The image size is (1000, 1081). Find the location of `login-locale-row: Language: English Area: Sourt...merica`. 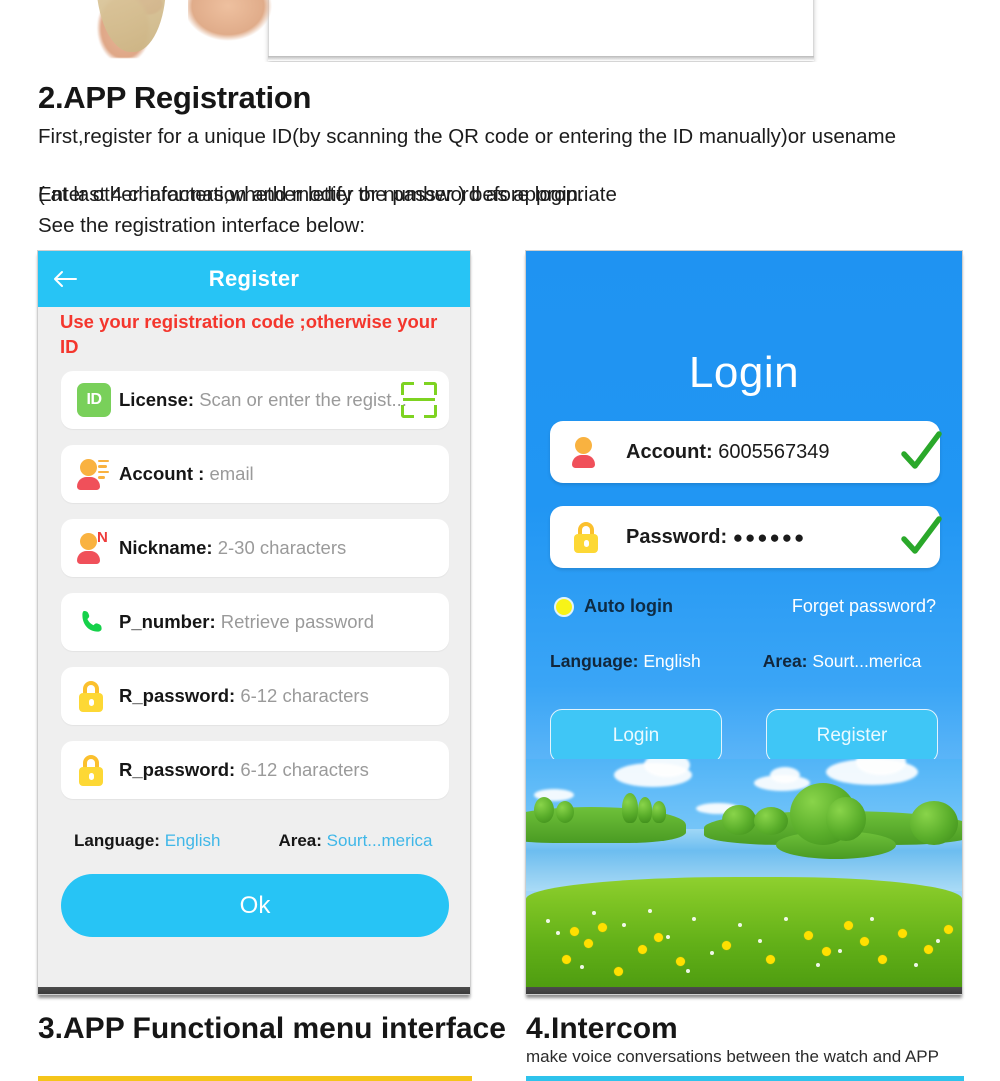

login-locale-row: Language: English Area: Sourt...merica is located at coordinates (746, 661).